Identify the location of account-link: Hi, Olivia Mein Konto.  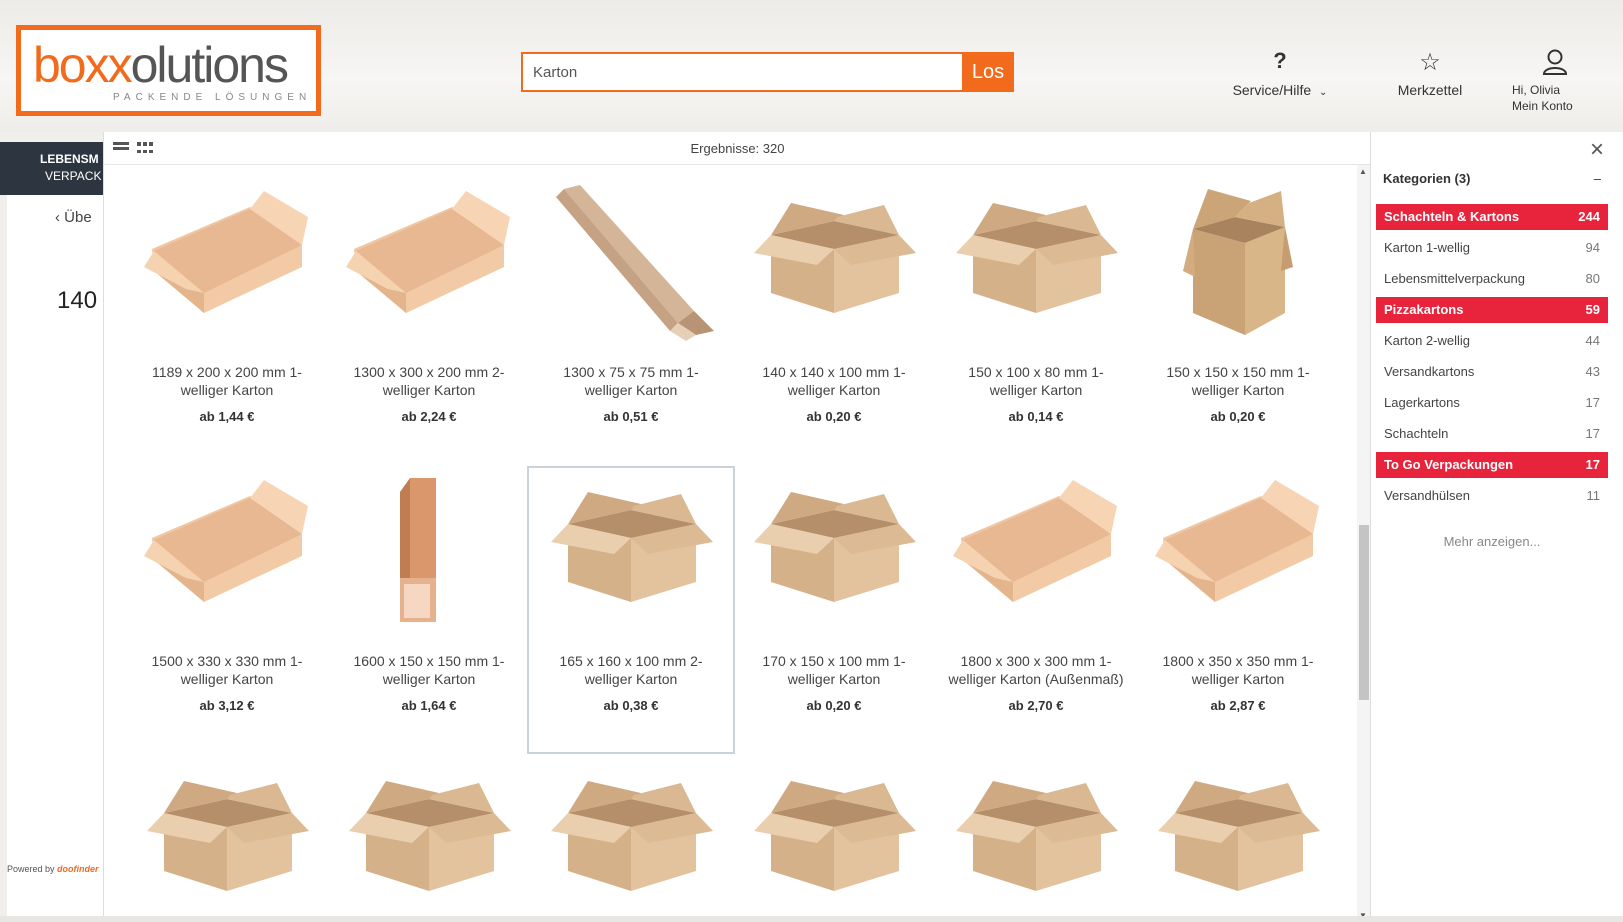
(1555, 81).